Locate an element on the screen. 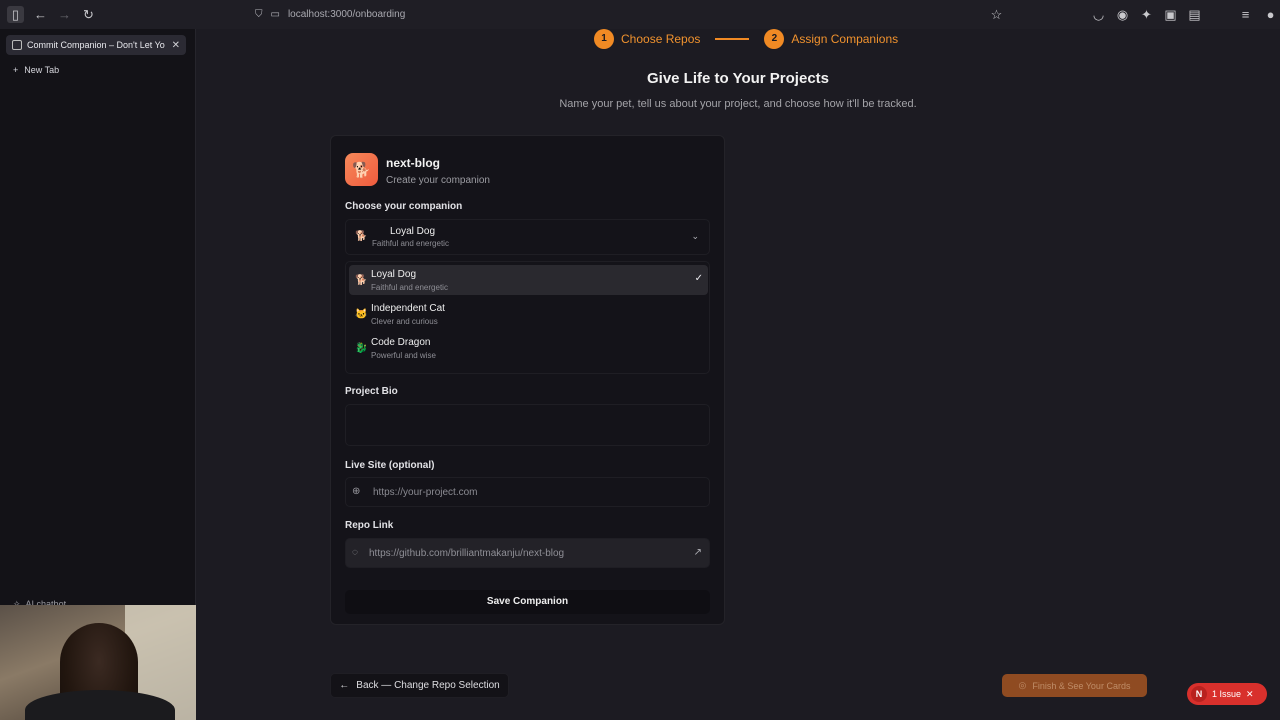 The image size is (1280, 720). extensions-icon: ✦ is located at coordinates (1146, 14).